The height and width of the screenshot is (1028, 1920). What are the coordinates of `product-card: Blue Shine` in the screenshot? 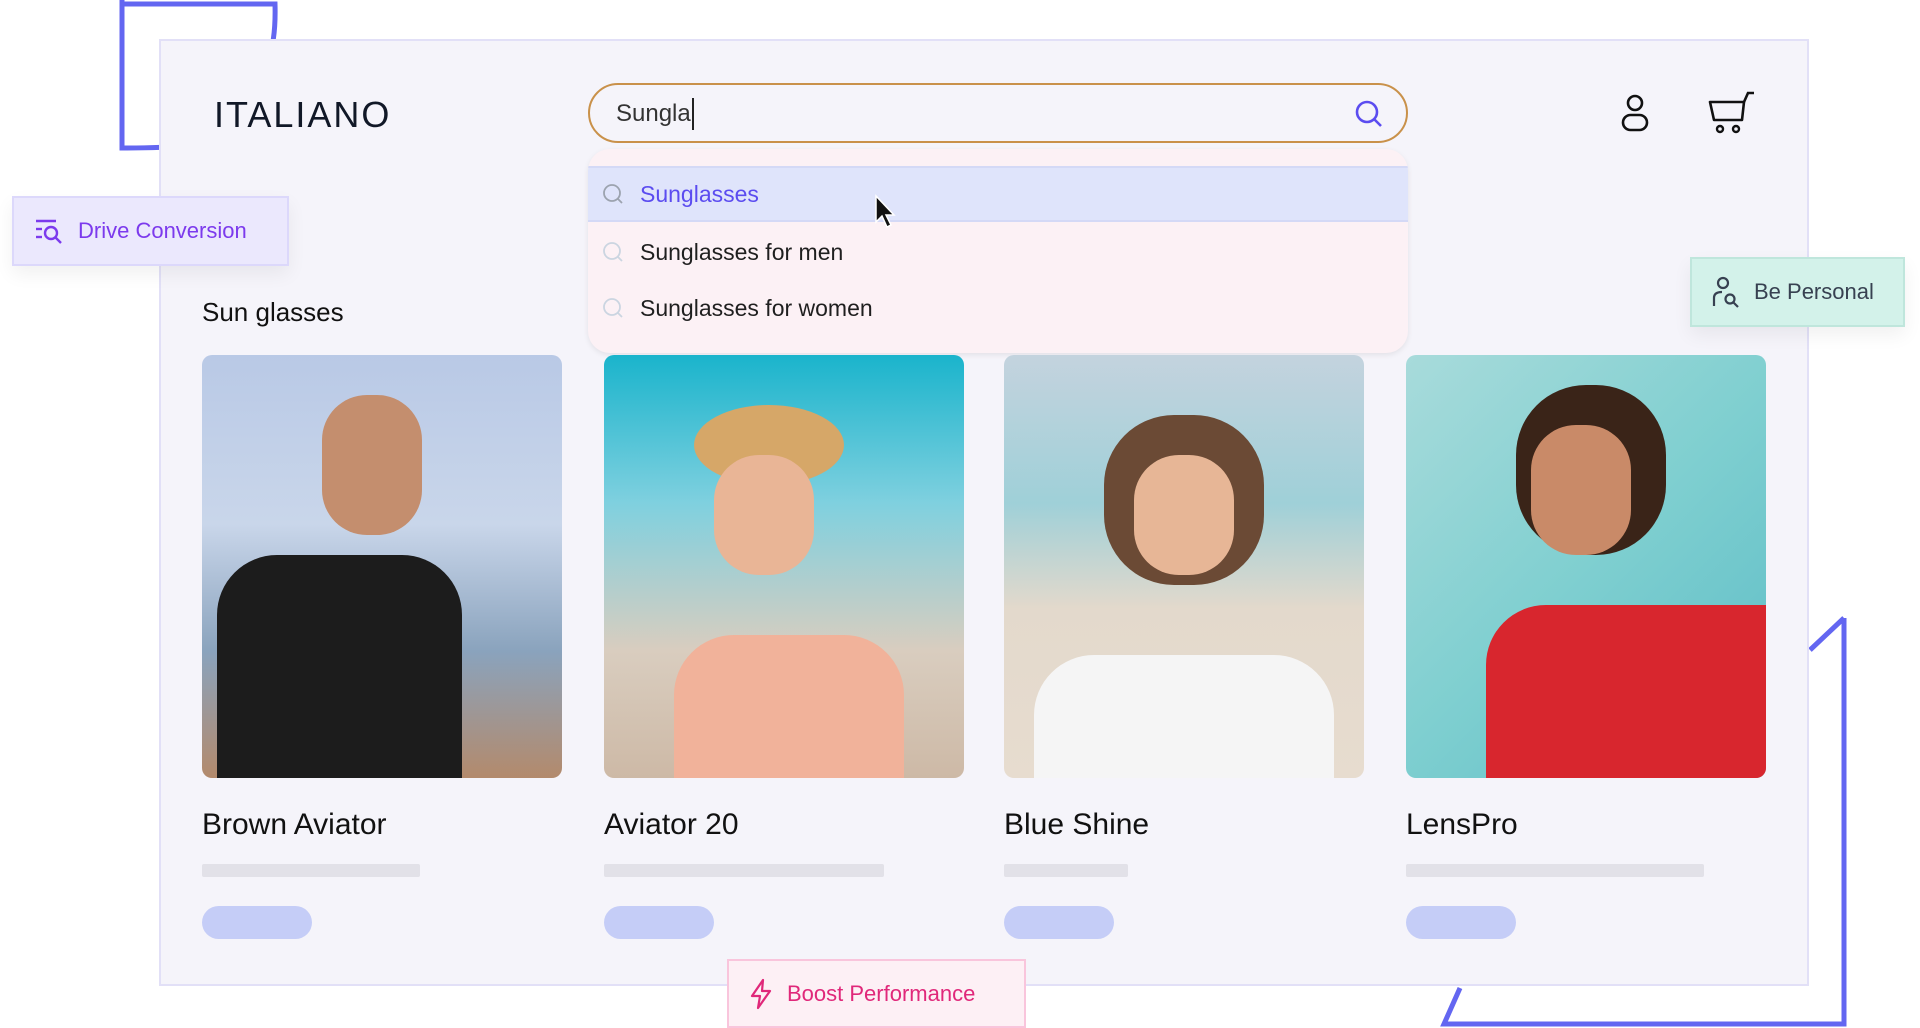 It's located at (1184, 647).